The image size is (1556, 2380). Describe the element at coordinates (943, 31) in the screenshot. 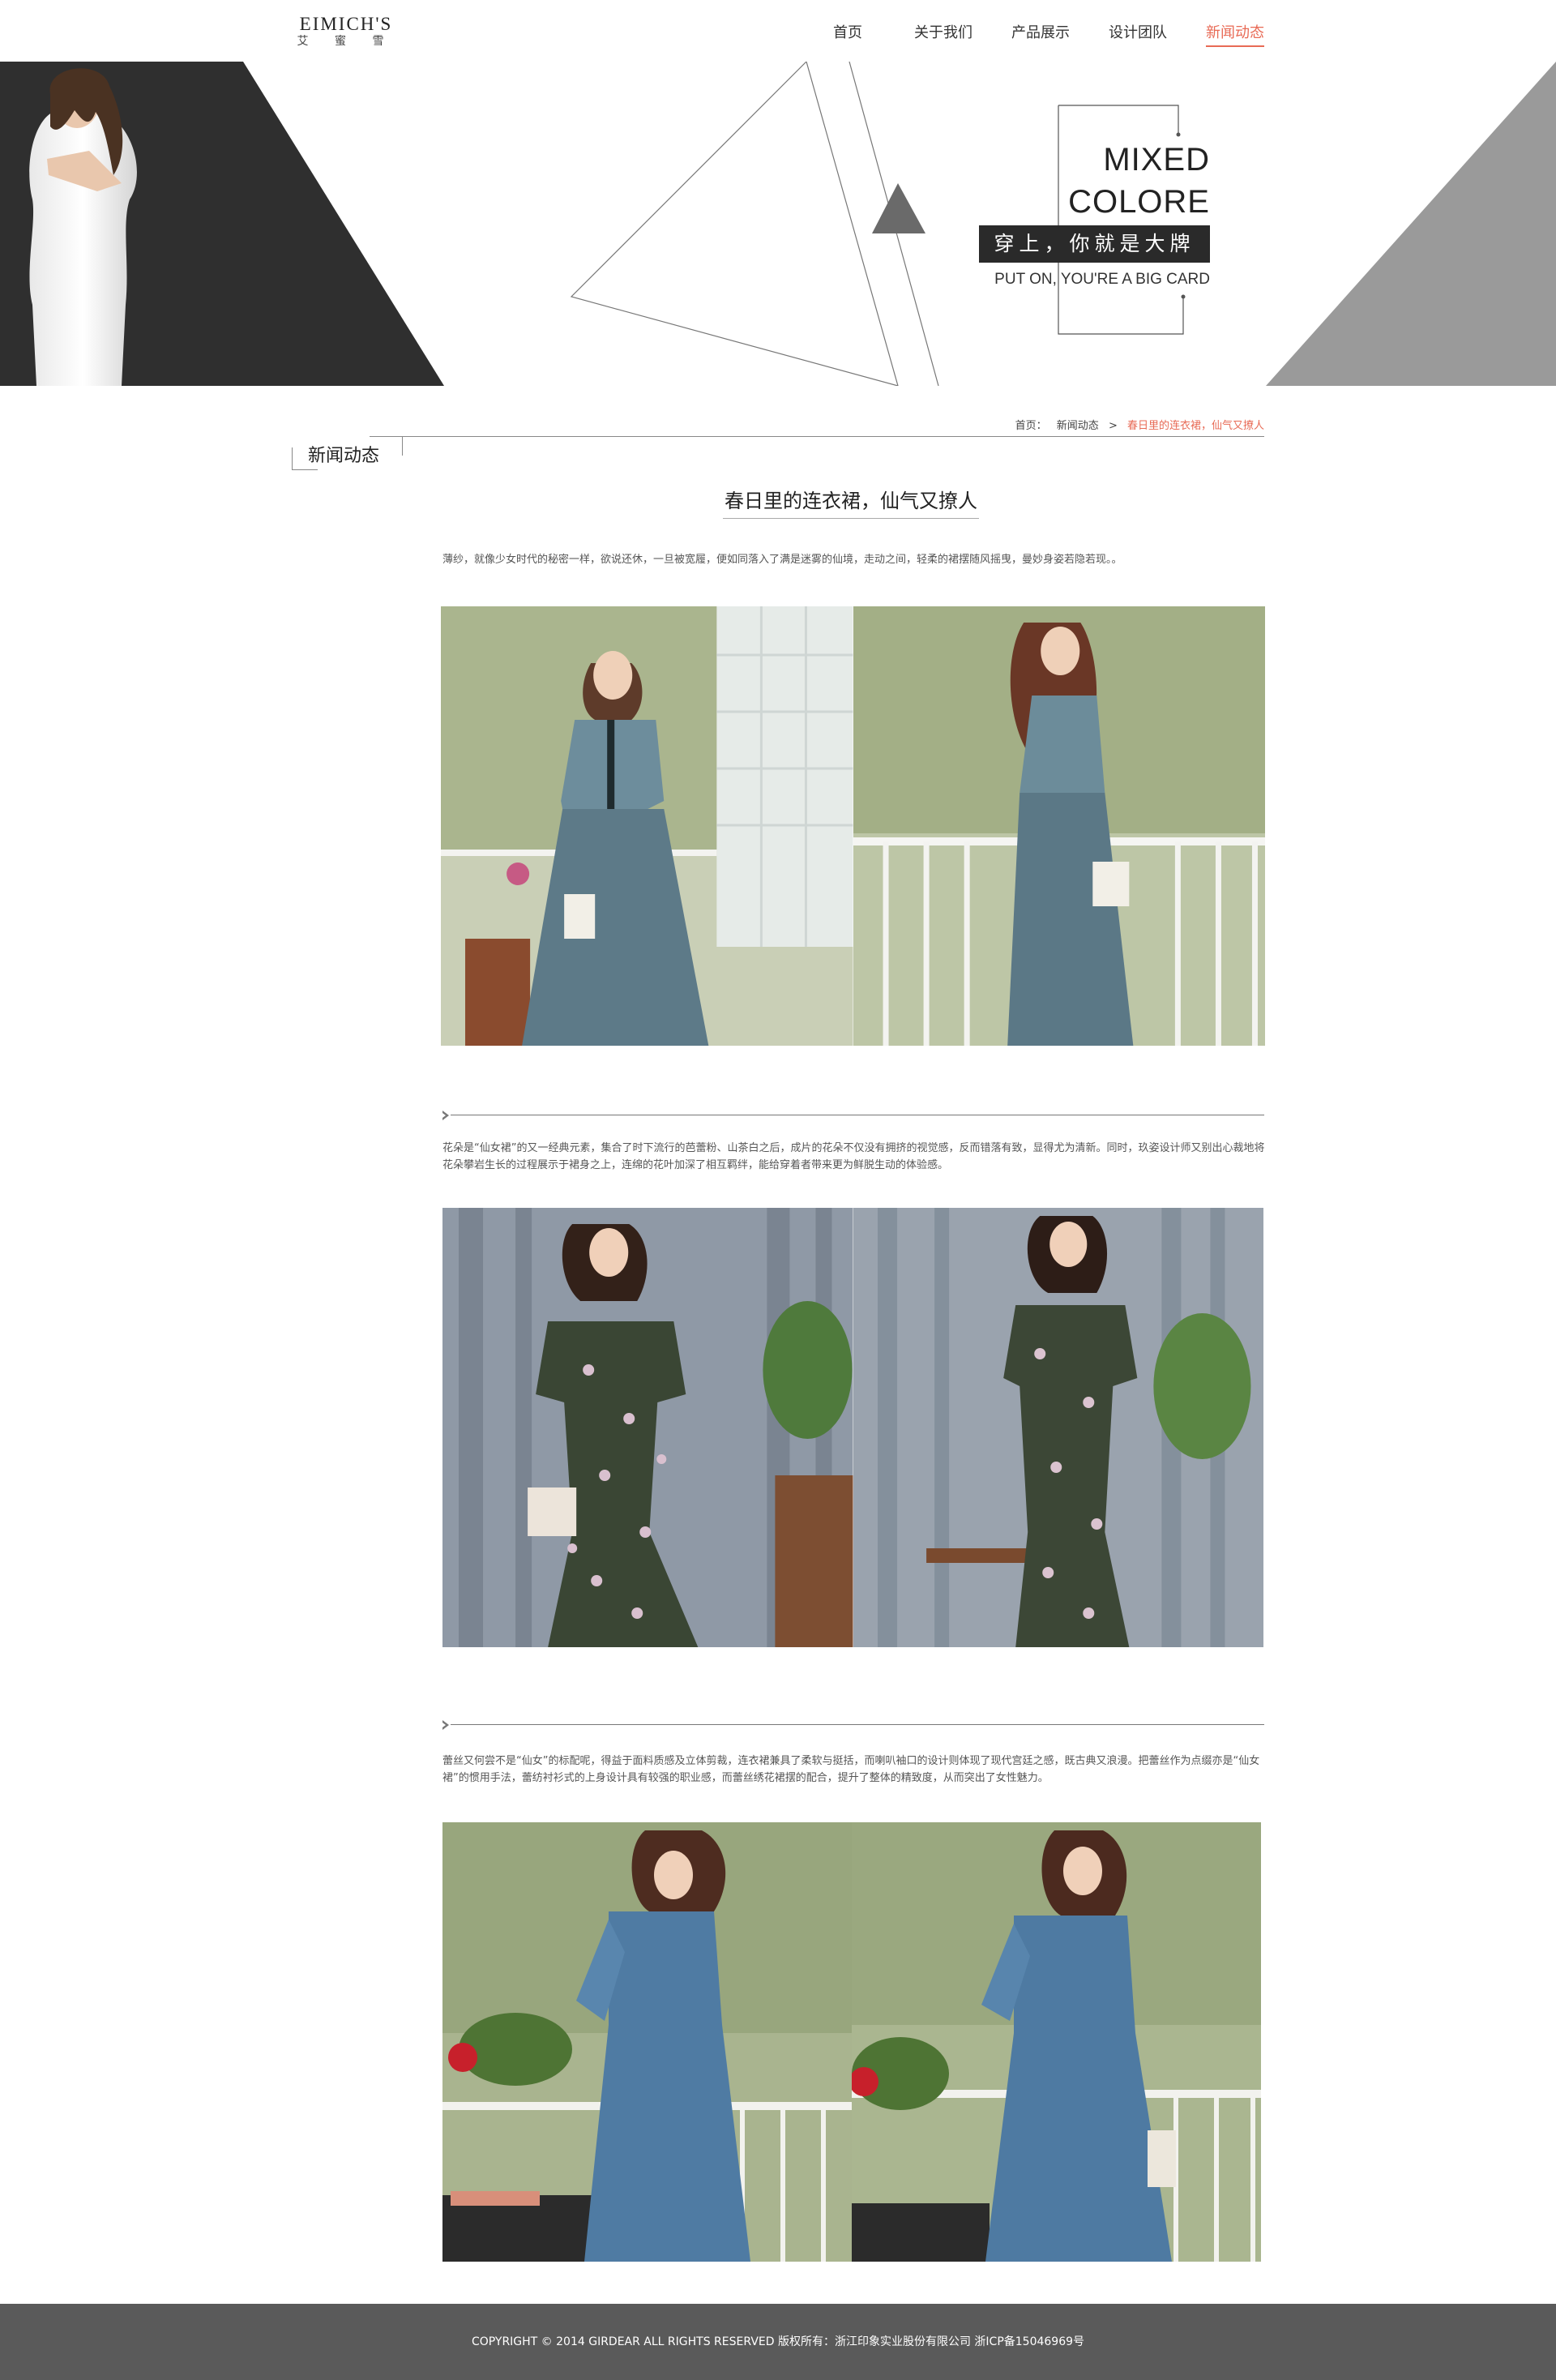

I see `nav-item-about: 关于我们` at that location.